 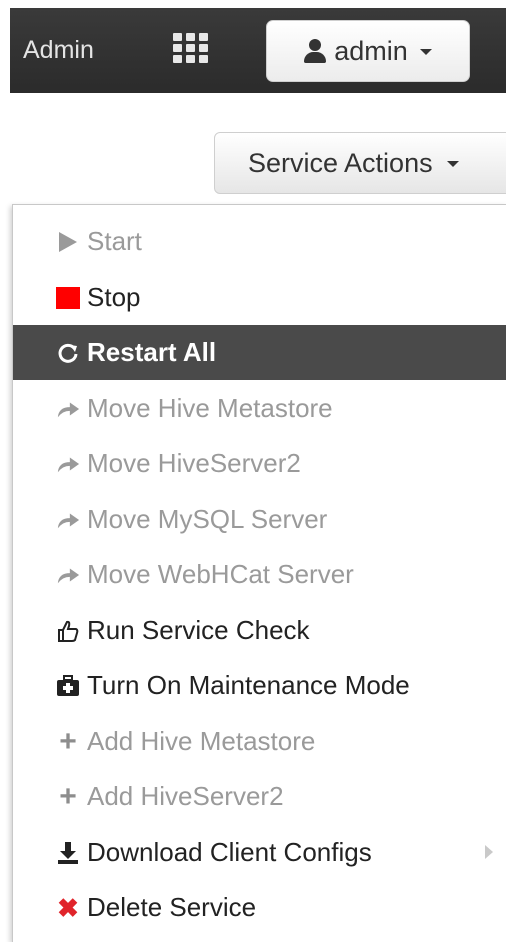 I want to click on stop-icon, so click(x=68, y=298).